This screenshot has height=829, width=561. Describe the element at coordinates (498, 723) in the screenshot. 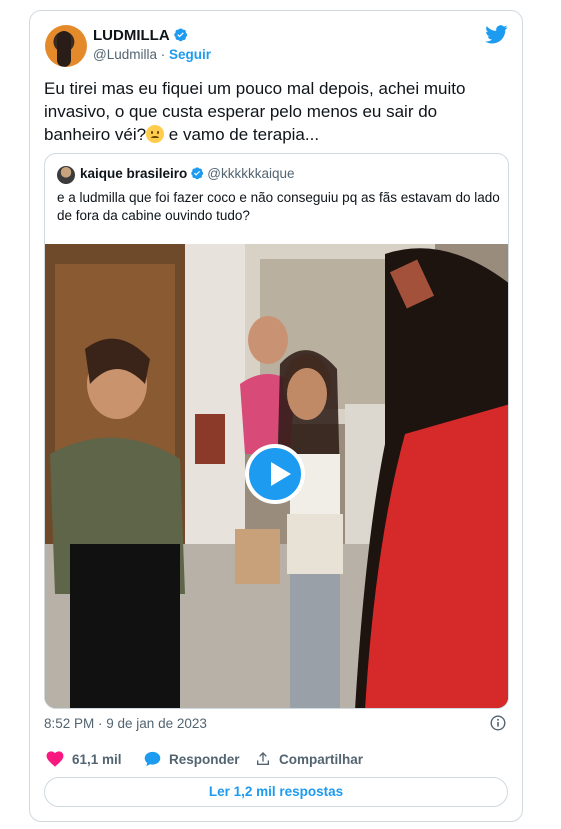

I see `info-icon` at that location.